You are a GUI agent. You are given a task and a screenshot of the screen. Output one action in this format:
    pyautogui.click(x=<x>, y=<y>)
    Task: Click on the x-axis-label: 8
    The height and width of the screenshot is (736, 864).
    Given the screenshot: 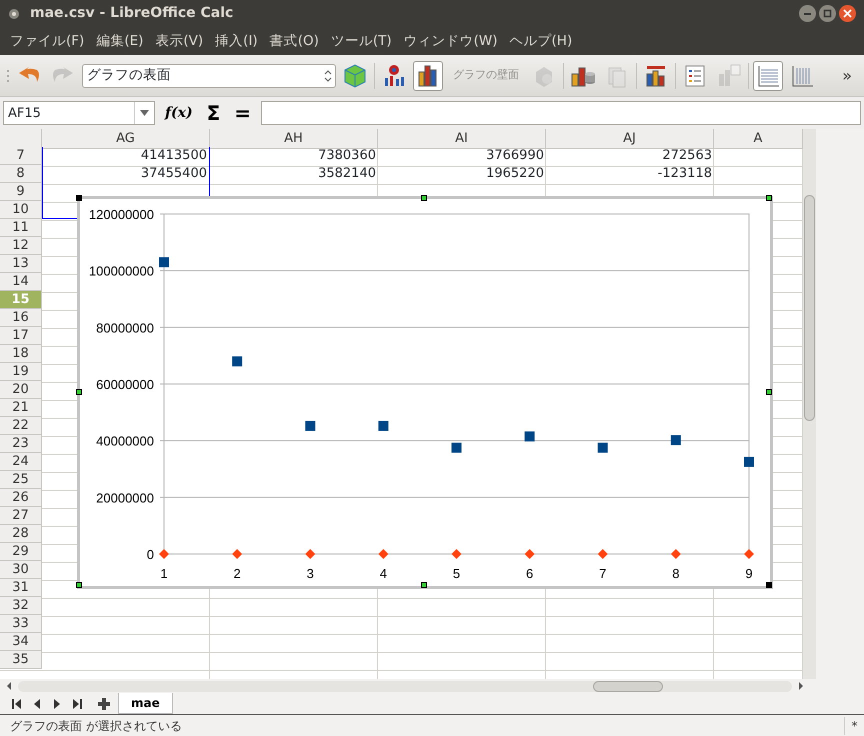 What is the action you would take?
    pyautogui.click(x=676, y=574)
    